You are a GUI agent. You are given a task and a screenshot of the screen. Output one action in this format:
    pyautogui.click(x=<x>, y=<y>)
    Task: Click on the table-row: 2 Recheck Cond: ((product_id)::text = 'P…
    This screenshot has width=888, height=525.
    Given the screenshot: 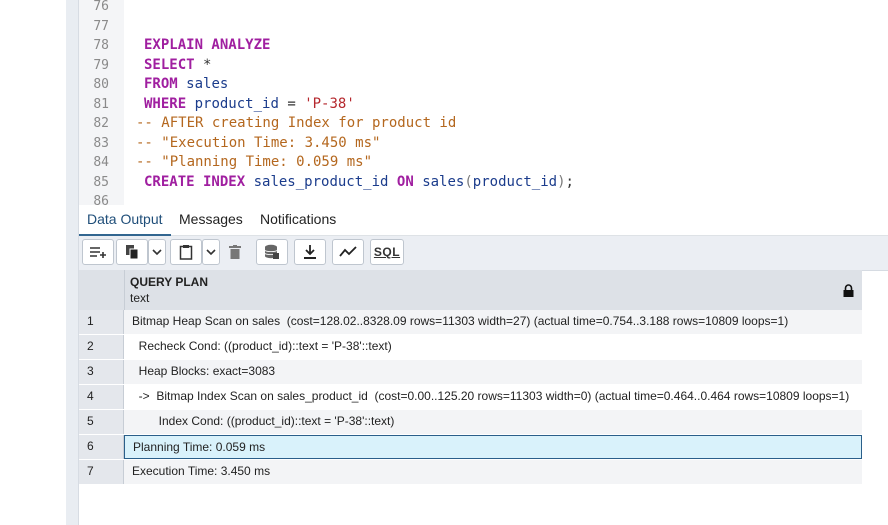 What is the action you would take?
    pyautogui.click(x=470, y=347)
    